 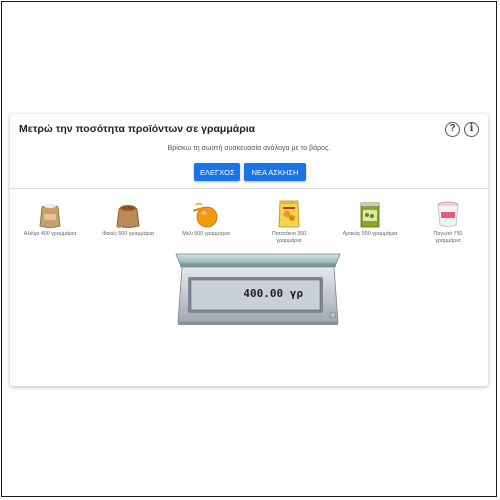 What do you see at coordinates (471, 129) in the screenshot?
I see `info-circle-icon: i` at bounding box center [471, 129].